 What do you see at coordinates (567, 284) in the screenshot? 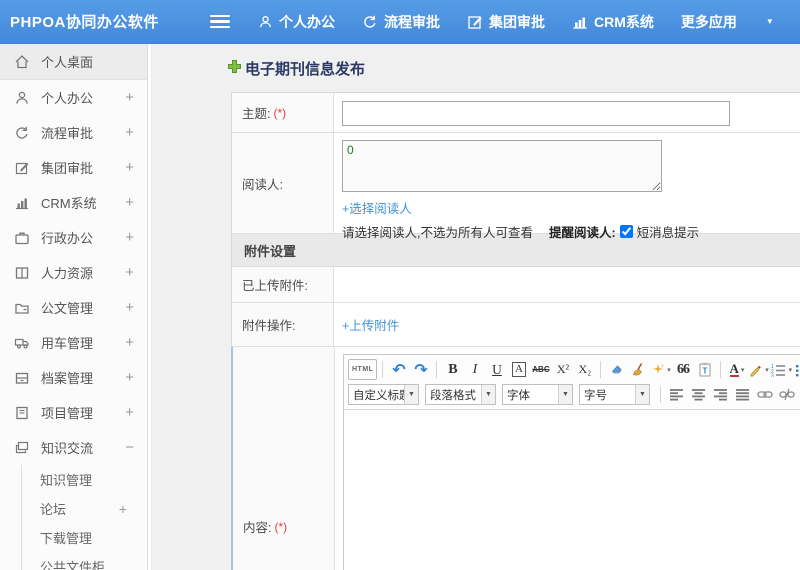
I see `uploaded-attachments-value` at bounding box center [567, 284].